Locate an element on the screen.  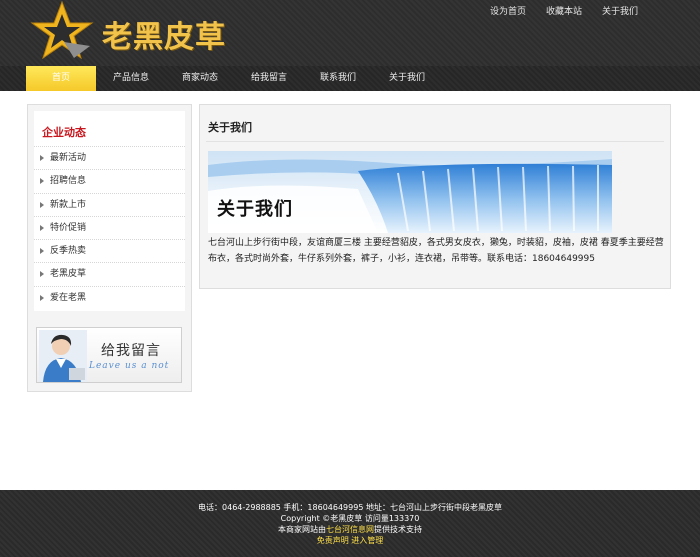
top-links: 设为首页 收藏本站 关于我们 is located at coordinates (564, 12).